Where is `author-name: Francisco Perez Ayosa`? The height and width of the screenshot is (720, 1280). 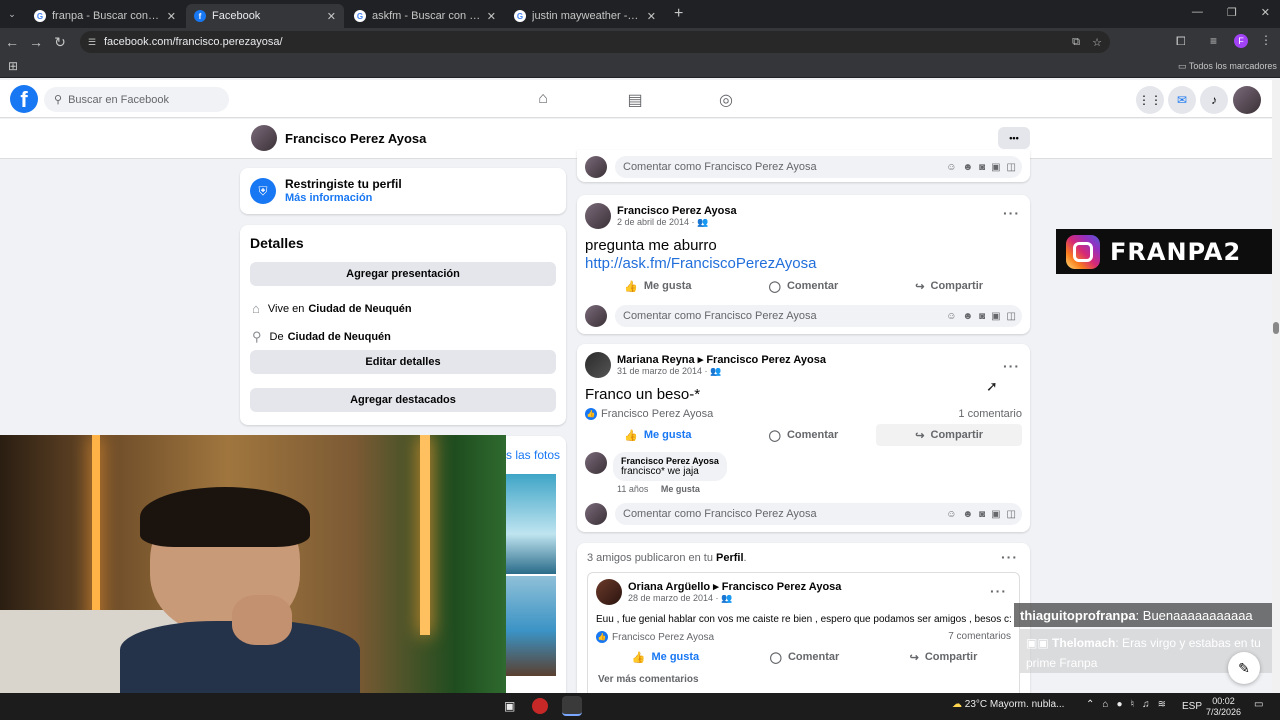 author-name: Francisco Perez Ayosa is located at coordinates (677, 211).